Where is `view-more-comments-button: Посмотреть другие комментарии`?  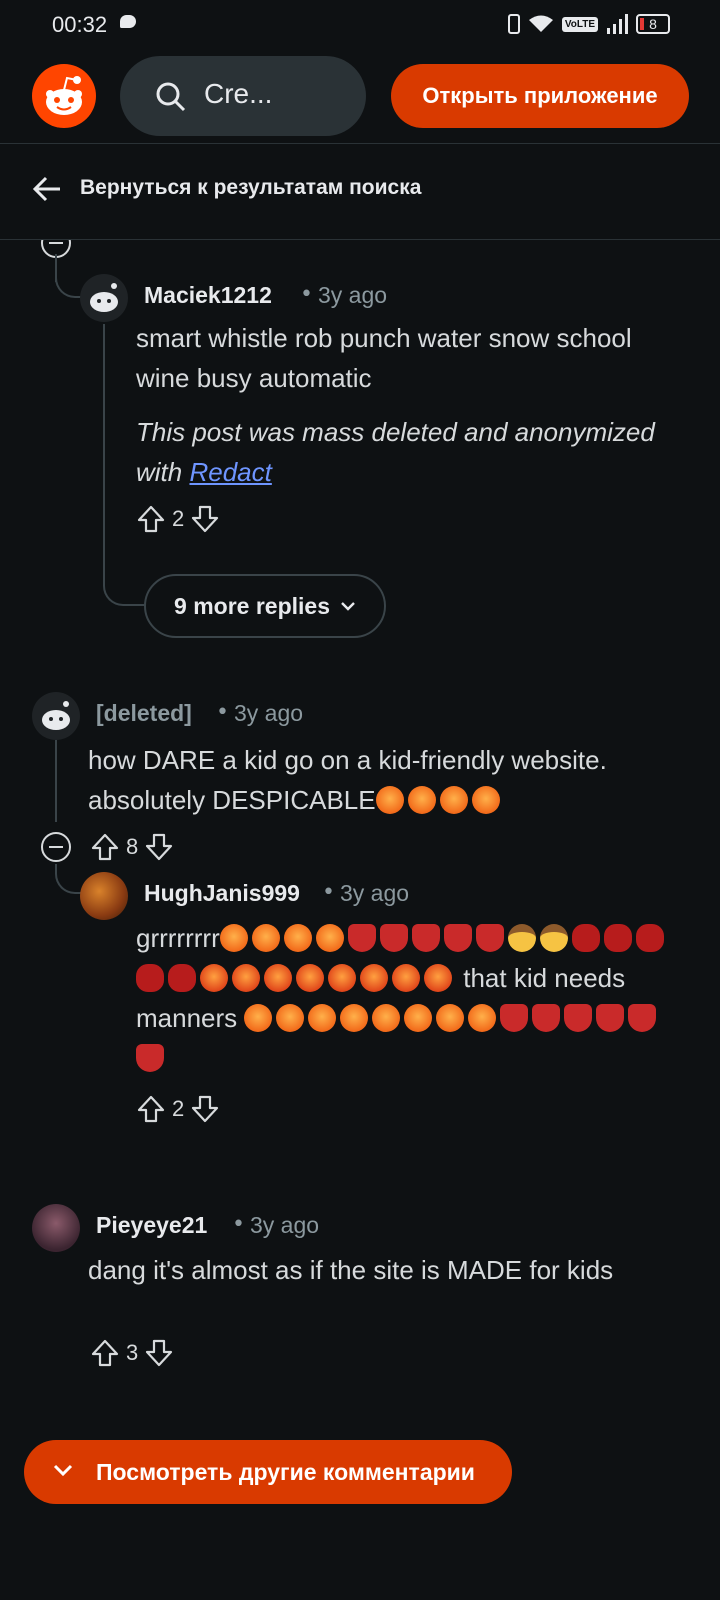 view-more-comments-button: Посмотреть другие комментарии is located at coordinates (268, 1472).